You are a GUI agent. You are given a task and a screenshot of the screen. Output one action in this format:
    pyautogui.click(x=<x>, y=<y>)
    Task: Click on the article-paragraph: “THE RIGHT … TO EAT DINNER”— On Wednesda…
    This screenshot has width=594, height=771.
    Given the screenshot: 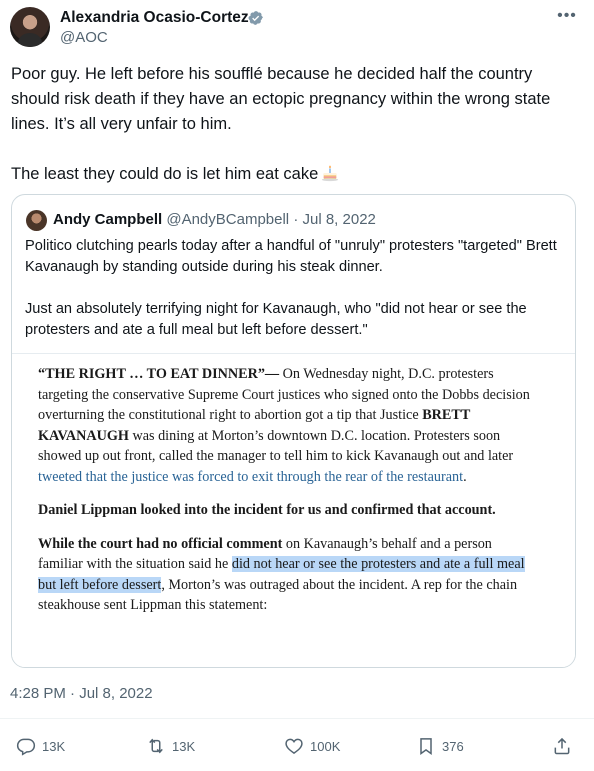 What is the action you would take?
    pyautogui.click(x=288, y=425)
    